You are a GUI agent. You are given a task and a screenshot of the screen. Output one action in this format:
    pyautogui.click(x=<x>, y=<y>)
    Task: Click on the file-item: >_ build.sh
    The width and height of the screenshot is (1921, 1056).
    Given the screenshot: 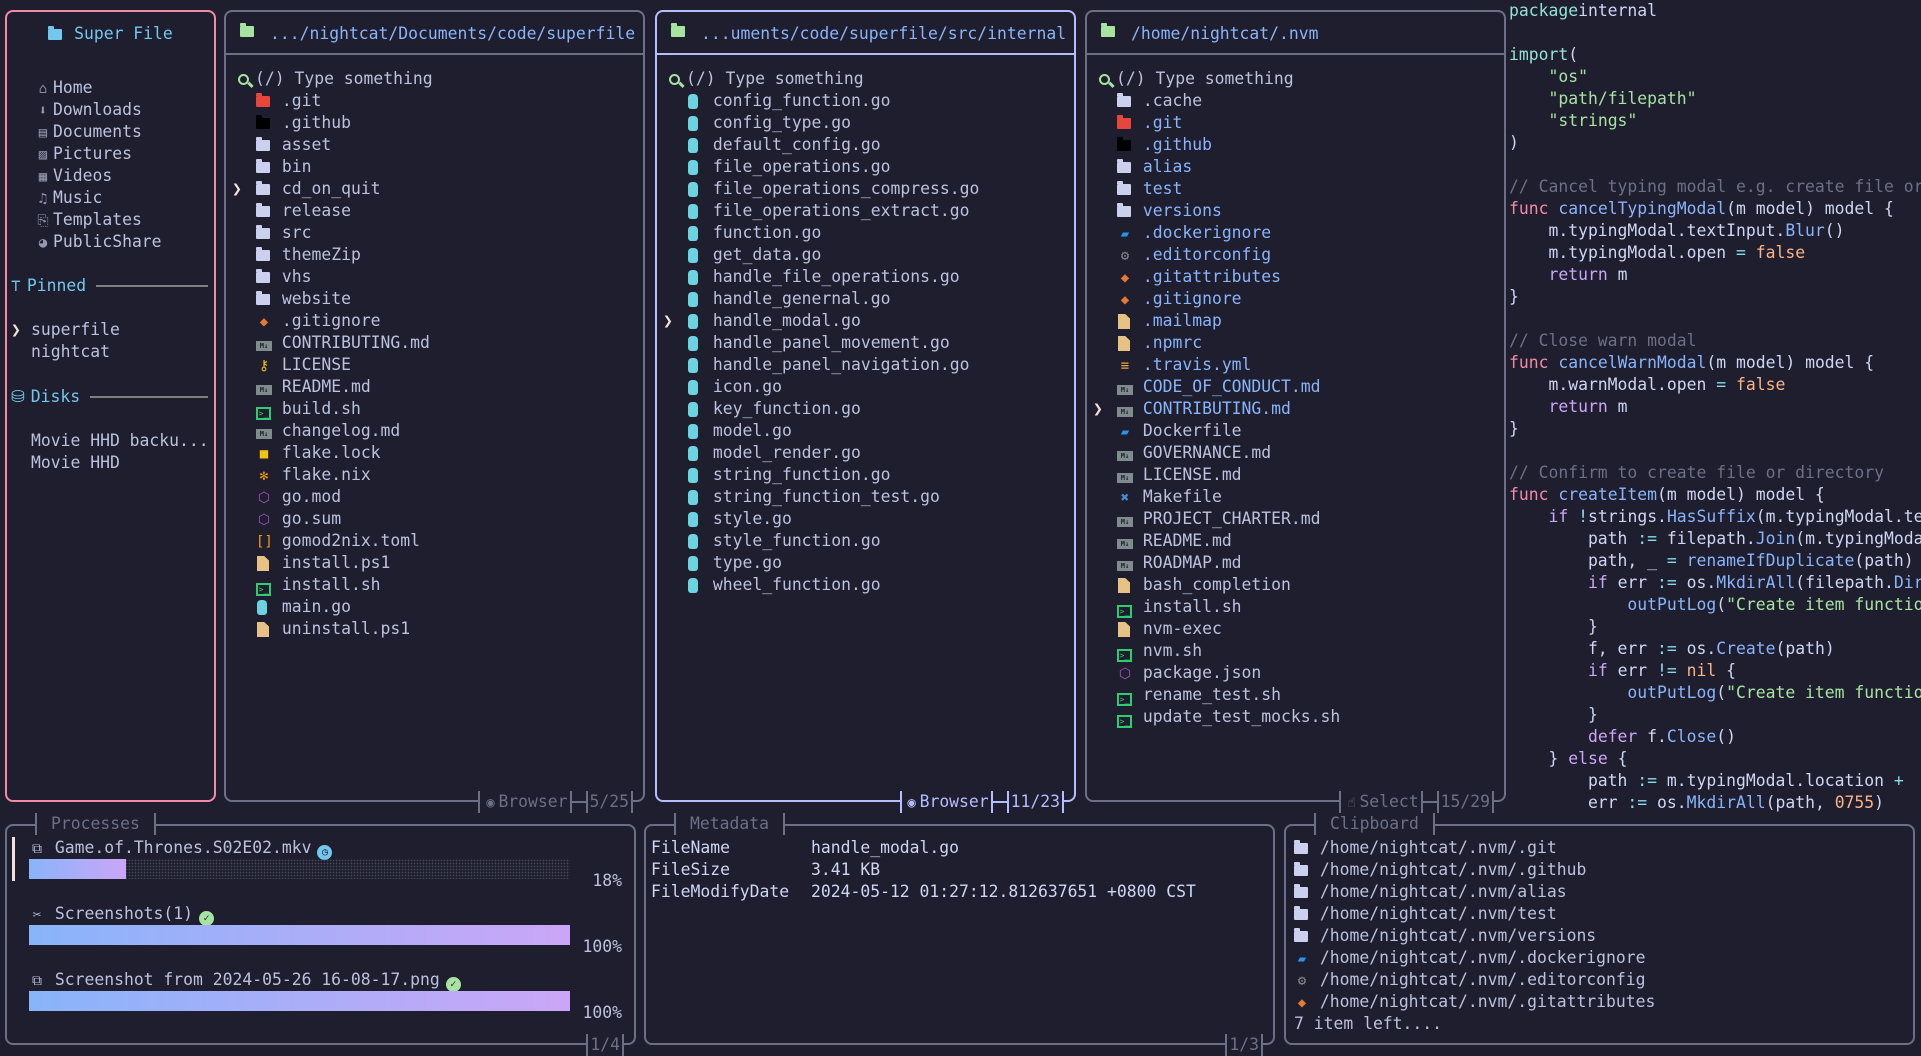 What is the action you would take?
    pyautogui.click(x=434, y=409)
    